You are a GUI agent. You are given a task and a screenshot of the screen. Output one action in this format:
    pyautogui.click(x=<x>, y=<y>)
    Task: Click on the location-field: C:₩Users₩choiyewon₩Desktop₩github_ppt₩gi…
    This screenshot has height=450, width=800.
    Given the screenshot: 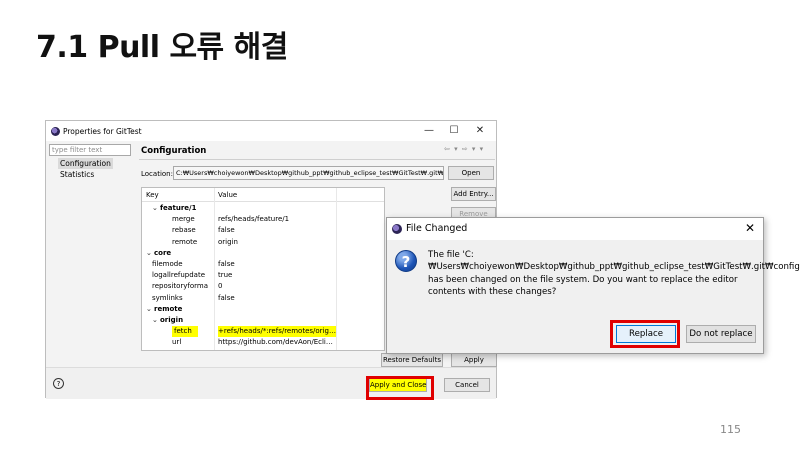 What is the action you would take?
    pyautogui.click(x=308, y=173)
    